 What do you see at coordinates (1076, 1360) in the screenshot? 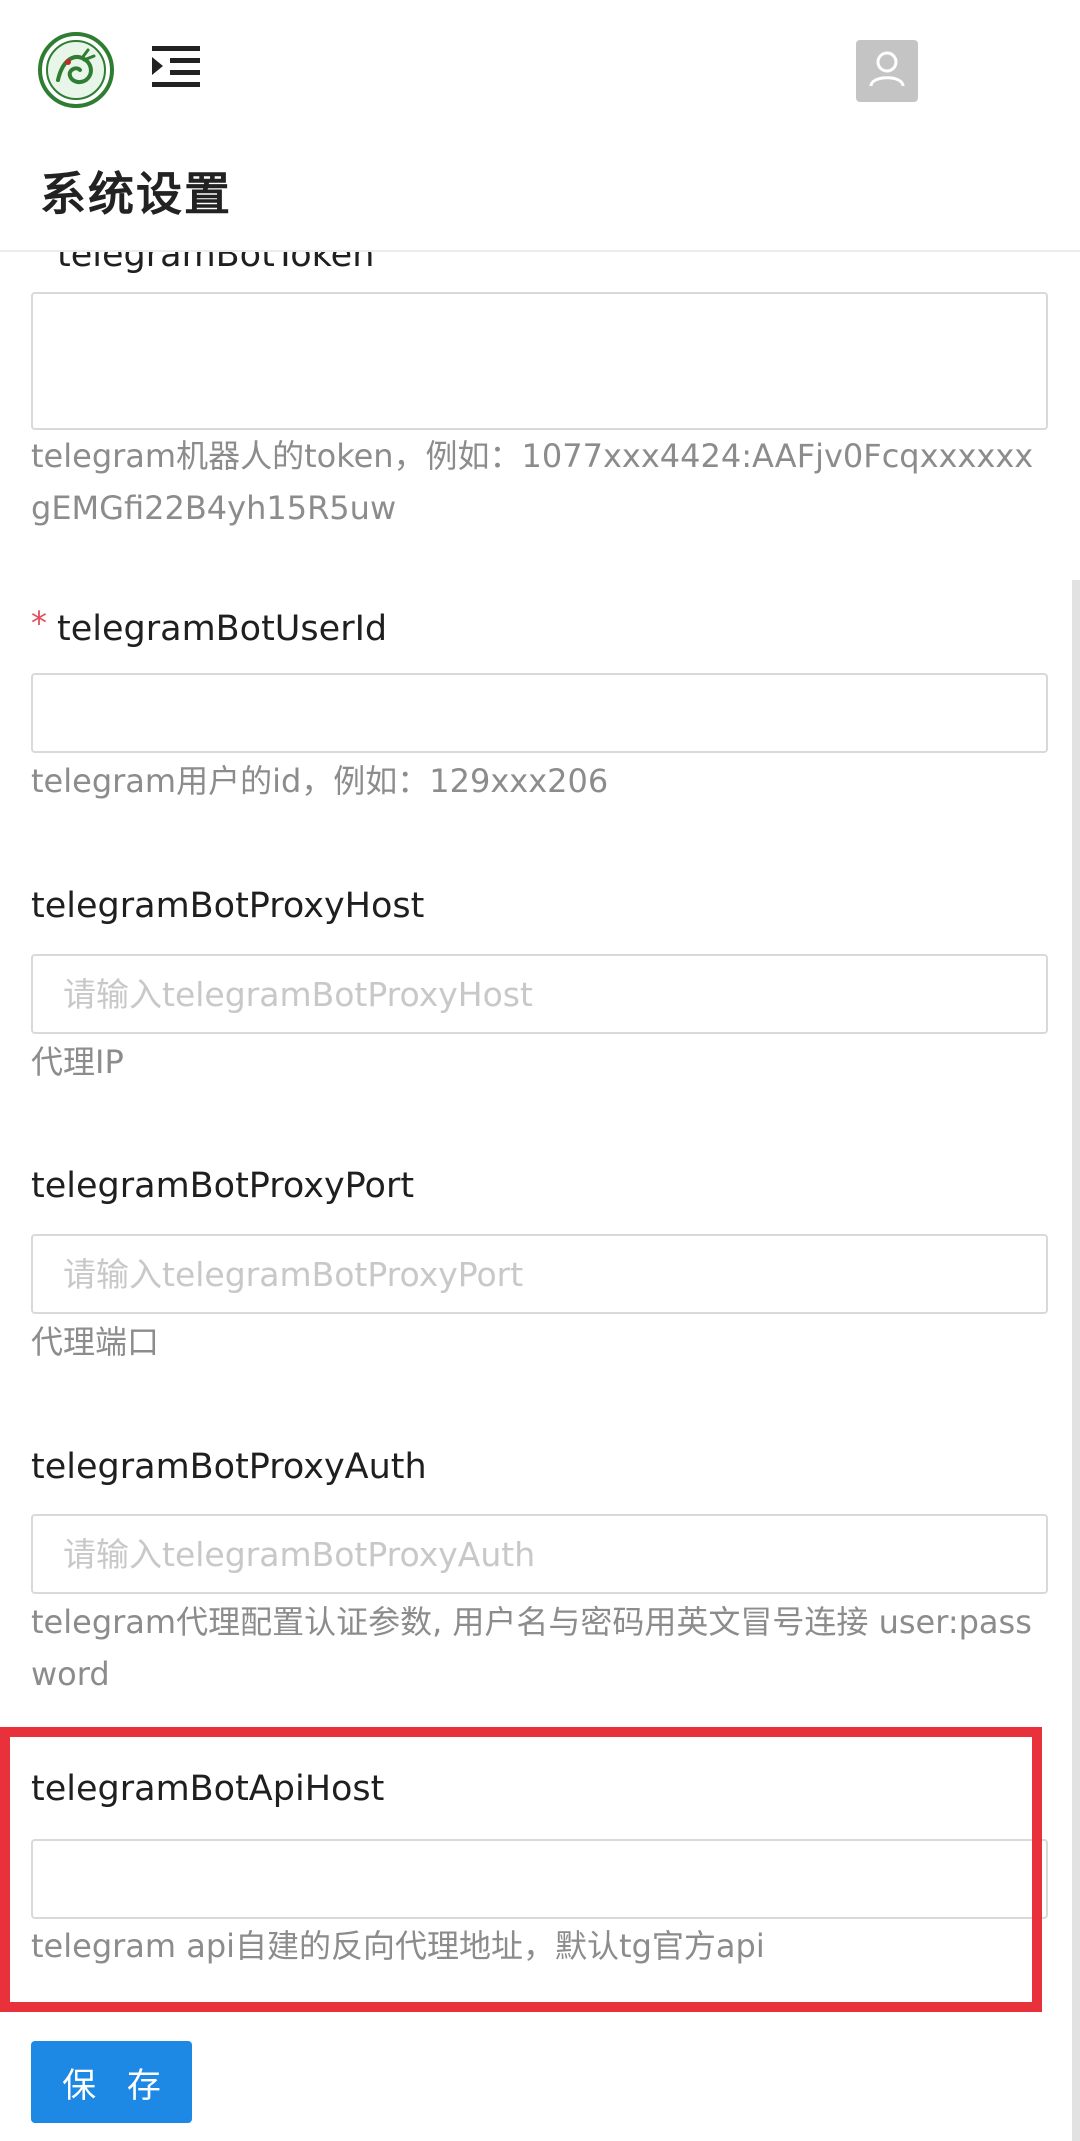
I see `scrollbar` at bounding box center [1076, 1360].